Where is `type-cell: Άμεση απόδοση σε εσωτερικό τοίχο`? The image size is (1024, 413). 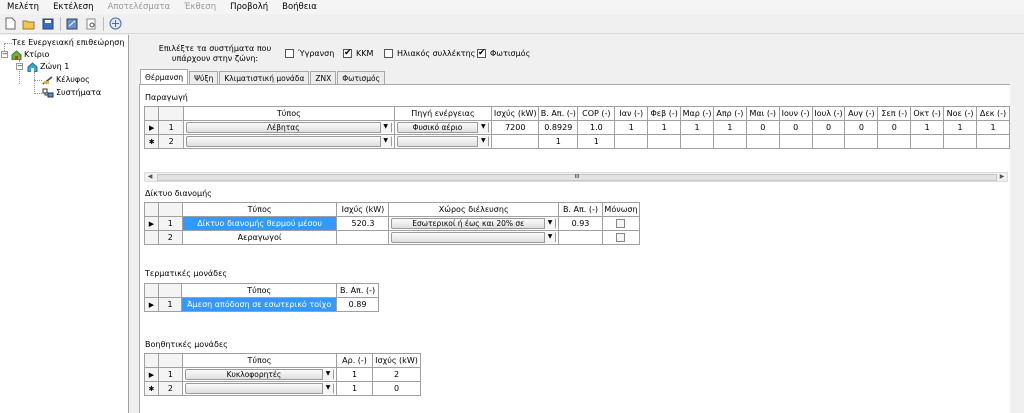
type-cell: Άμεση απόδοση σε εσωτερικό τοίχο is located at coordinates (259, 304).